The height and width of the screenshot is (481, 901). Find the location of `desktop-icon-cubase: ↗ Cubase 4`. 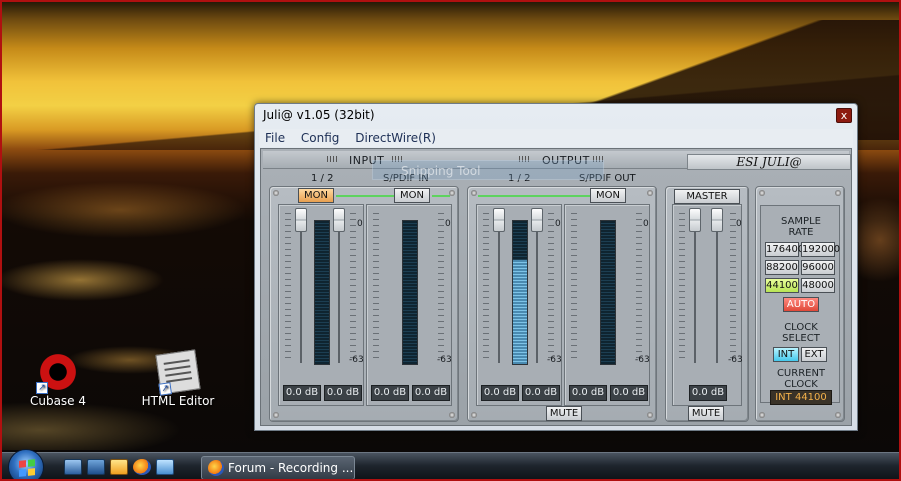

desktop-icon-cubase: ↗ Cubase 4 is located at coordinates (58, 380).